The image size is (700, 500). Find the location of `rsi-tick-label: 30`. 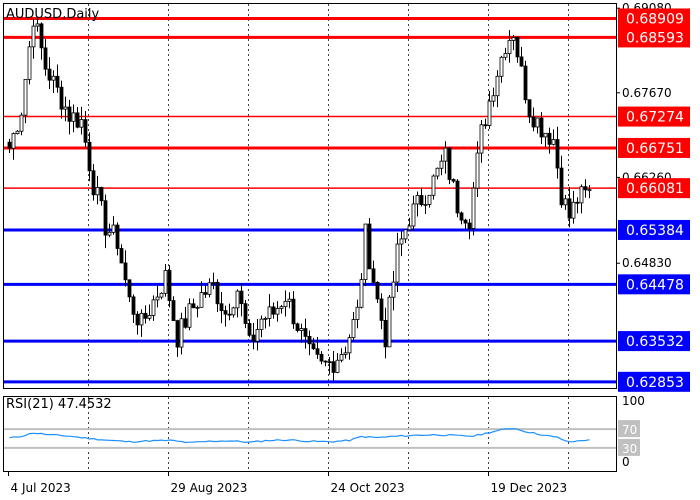

rsi-tick-label: 30 is located at coordinates (629, 449).